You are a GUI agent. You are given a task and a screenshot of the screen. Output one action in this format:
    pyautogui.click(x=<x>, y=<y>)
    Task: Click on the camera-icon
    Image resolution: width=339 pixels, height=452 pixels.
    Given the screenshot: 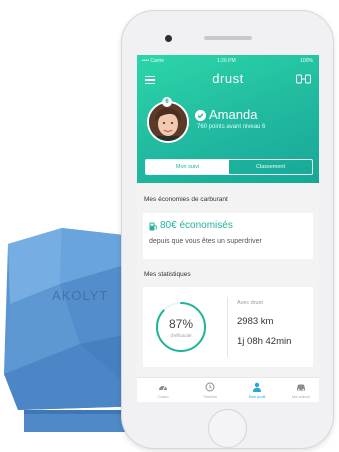 What is the action you would take?
    pyautogui.click(x=168, y=38)
    